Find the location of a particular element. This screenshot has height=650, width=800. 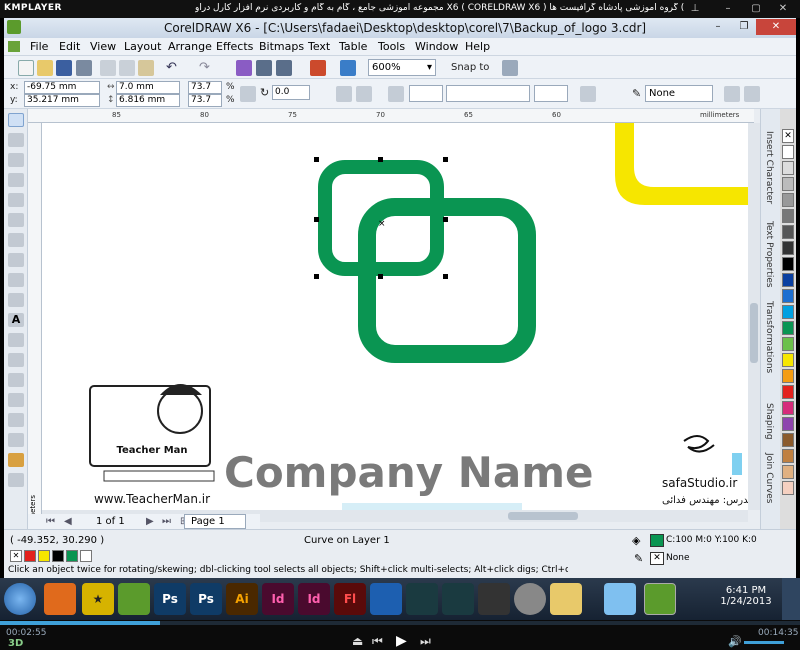

horizontal-ruler: 85 80 75 70 65 60 millimeters is located at coordinates (391, 116).